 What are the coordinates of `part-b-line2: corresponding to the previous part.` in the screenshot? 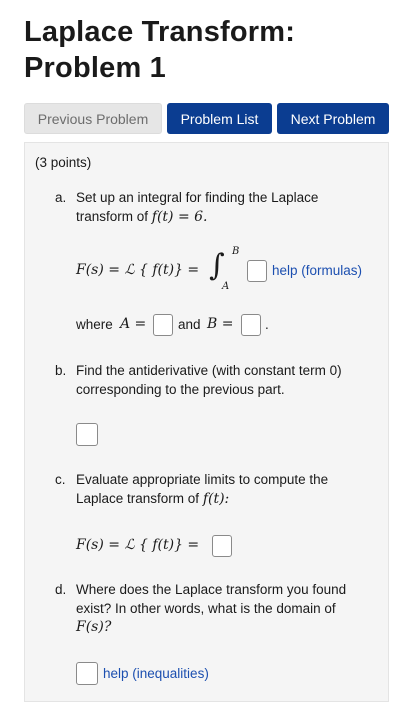 It's located at (180, 389).